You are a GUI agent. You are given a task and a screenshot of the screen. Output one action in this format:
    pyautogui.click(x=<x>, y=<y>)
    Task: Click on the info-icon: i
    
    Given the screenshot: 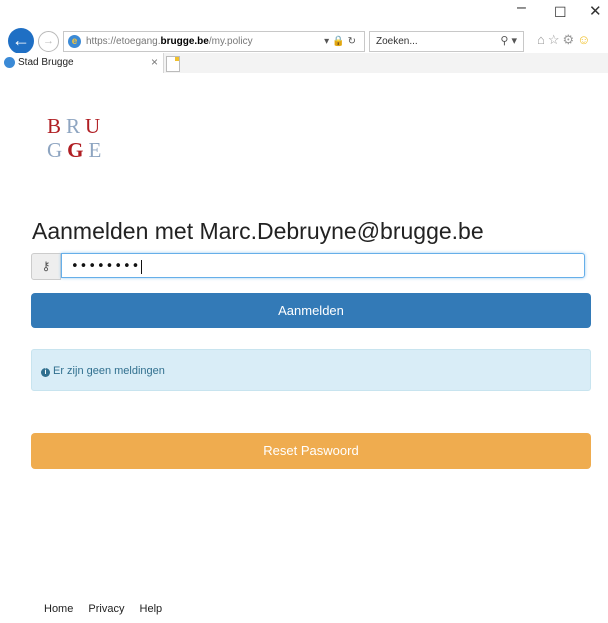 What is the action you would take?
    pyautogui.click(x=45, y=372)
    